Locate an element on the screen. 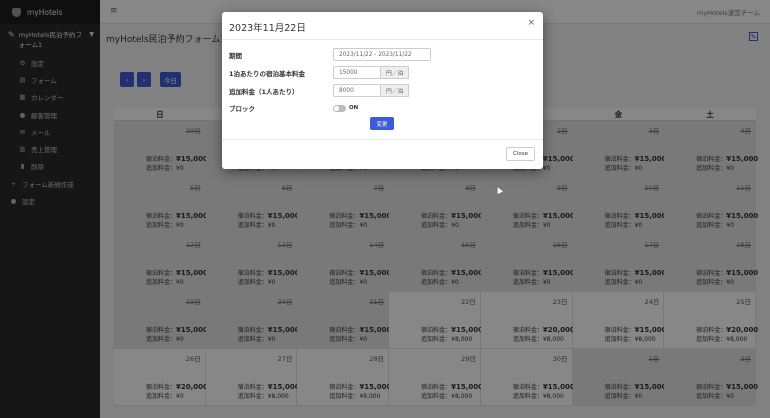 The image size is (770, 418). period-input: 2023/11/22 - 2023/11/22 is located at coordinates (382, 54).